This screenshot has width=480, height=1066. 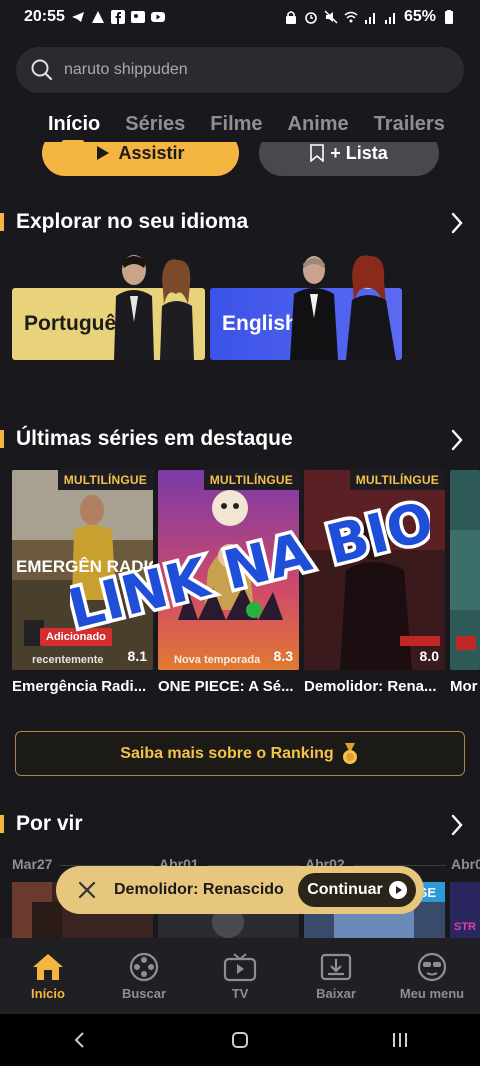 I want to click on hero-actions: Assistir + Lista, so click(x=240, y=160).